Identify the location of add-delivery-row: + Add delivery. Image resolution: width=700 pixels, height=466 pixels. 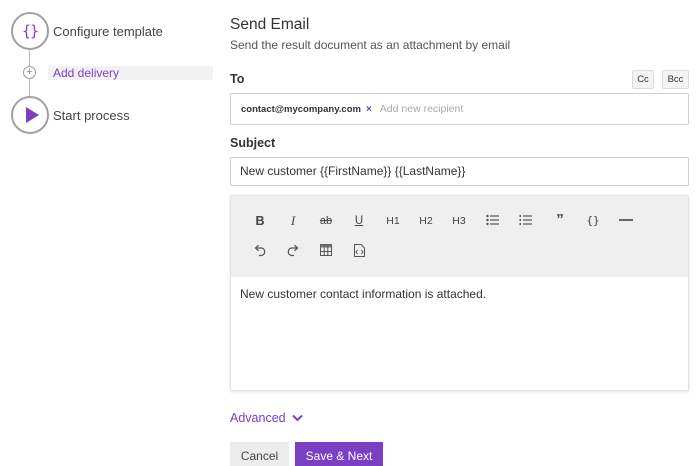
(115, 73).